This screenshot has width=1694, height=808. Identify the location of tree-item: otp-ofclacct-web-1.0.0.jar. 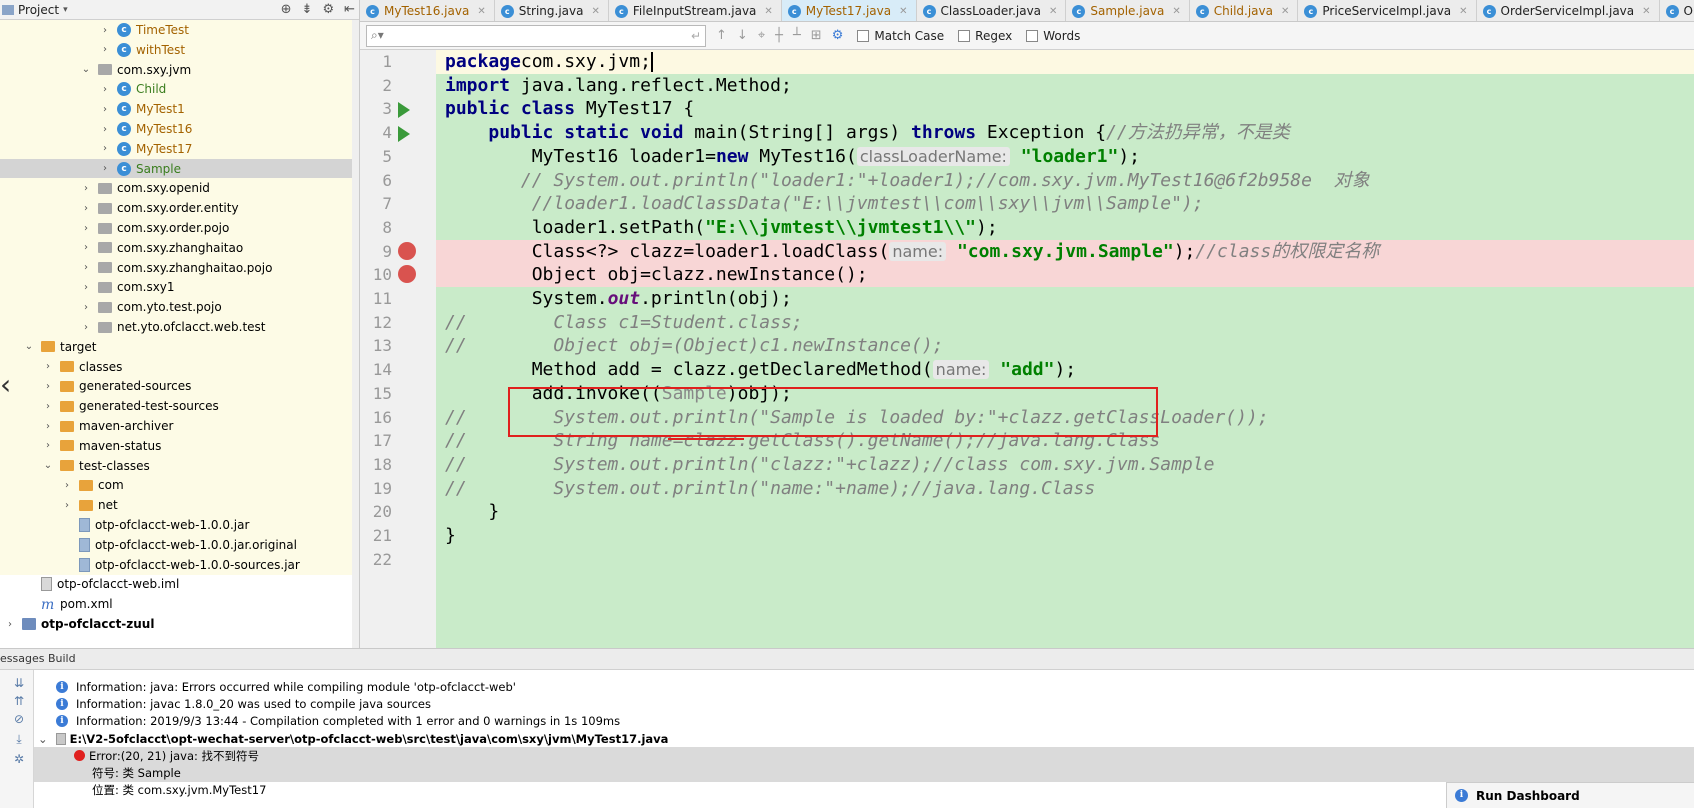
(179, 525).